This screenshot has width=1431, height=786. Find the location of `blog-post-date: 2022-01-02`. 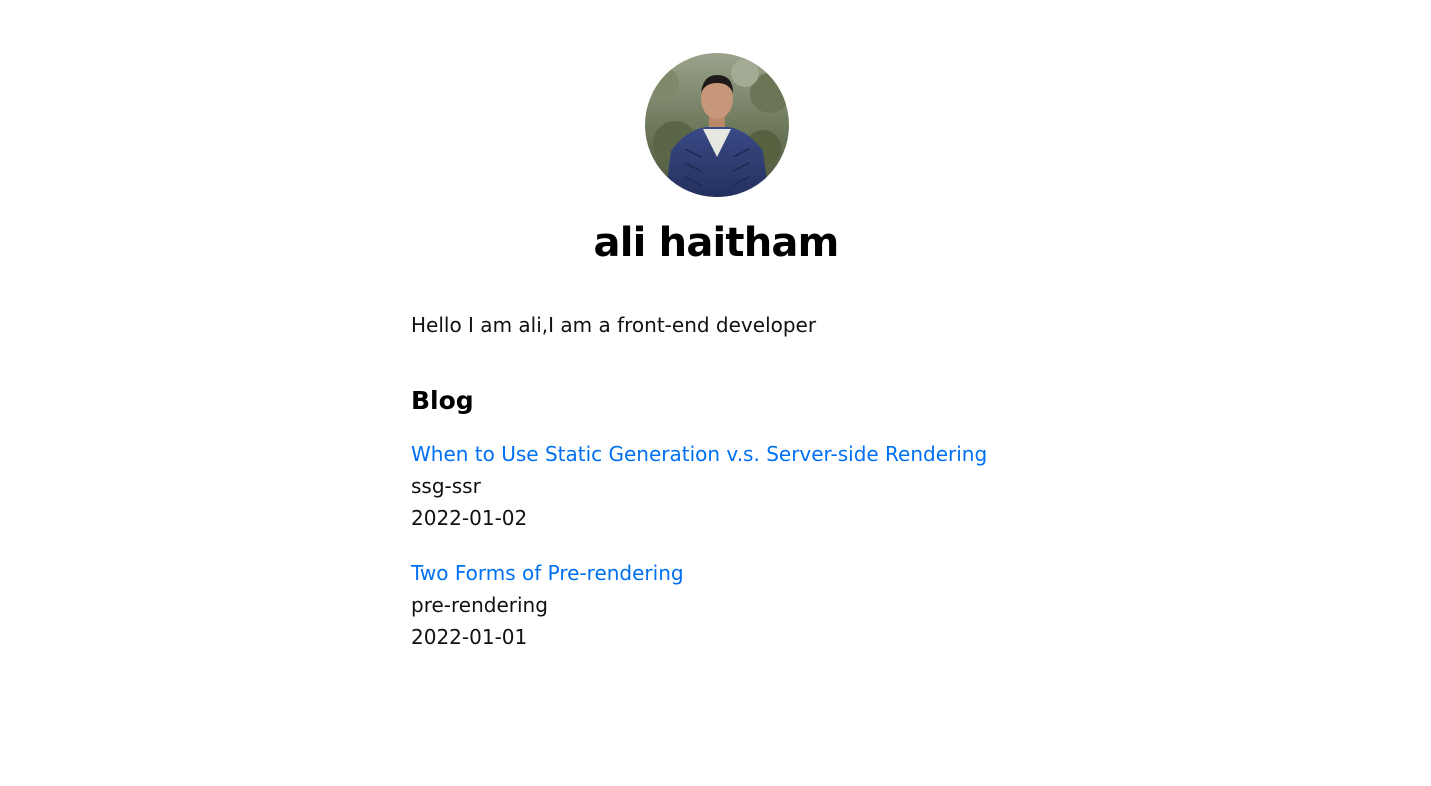

blog-post-date: 2022-01-02 is located at coordinates (469, 518).